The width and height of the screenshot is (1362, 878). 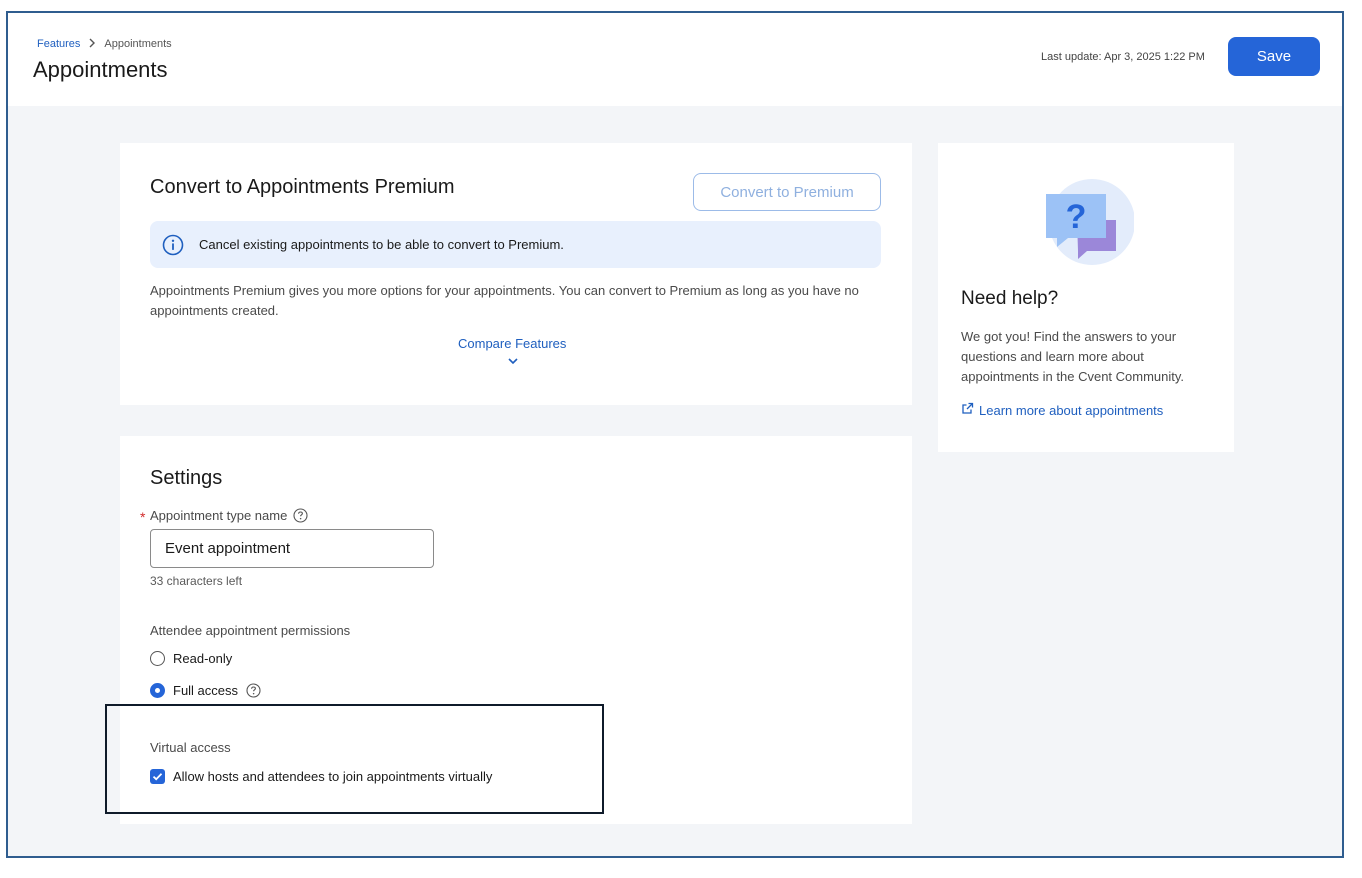 I want to click on help-title: Need help?, so click(x=1010, y=298).